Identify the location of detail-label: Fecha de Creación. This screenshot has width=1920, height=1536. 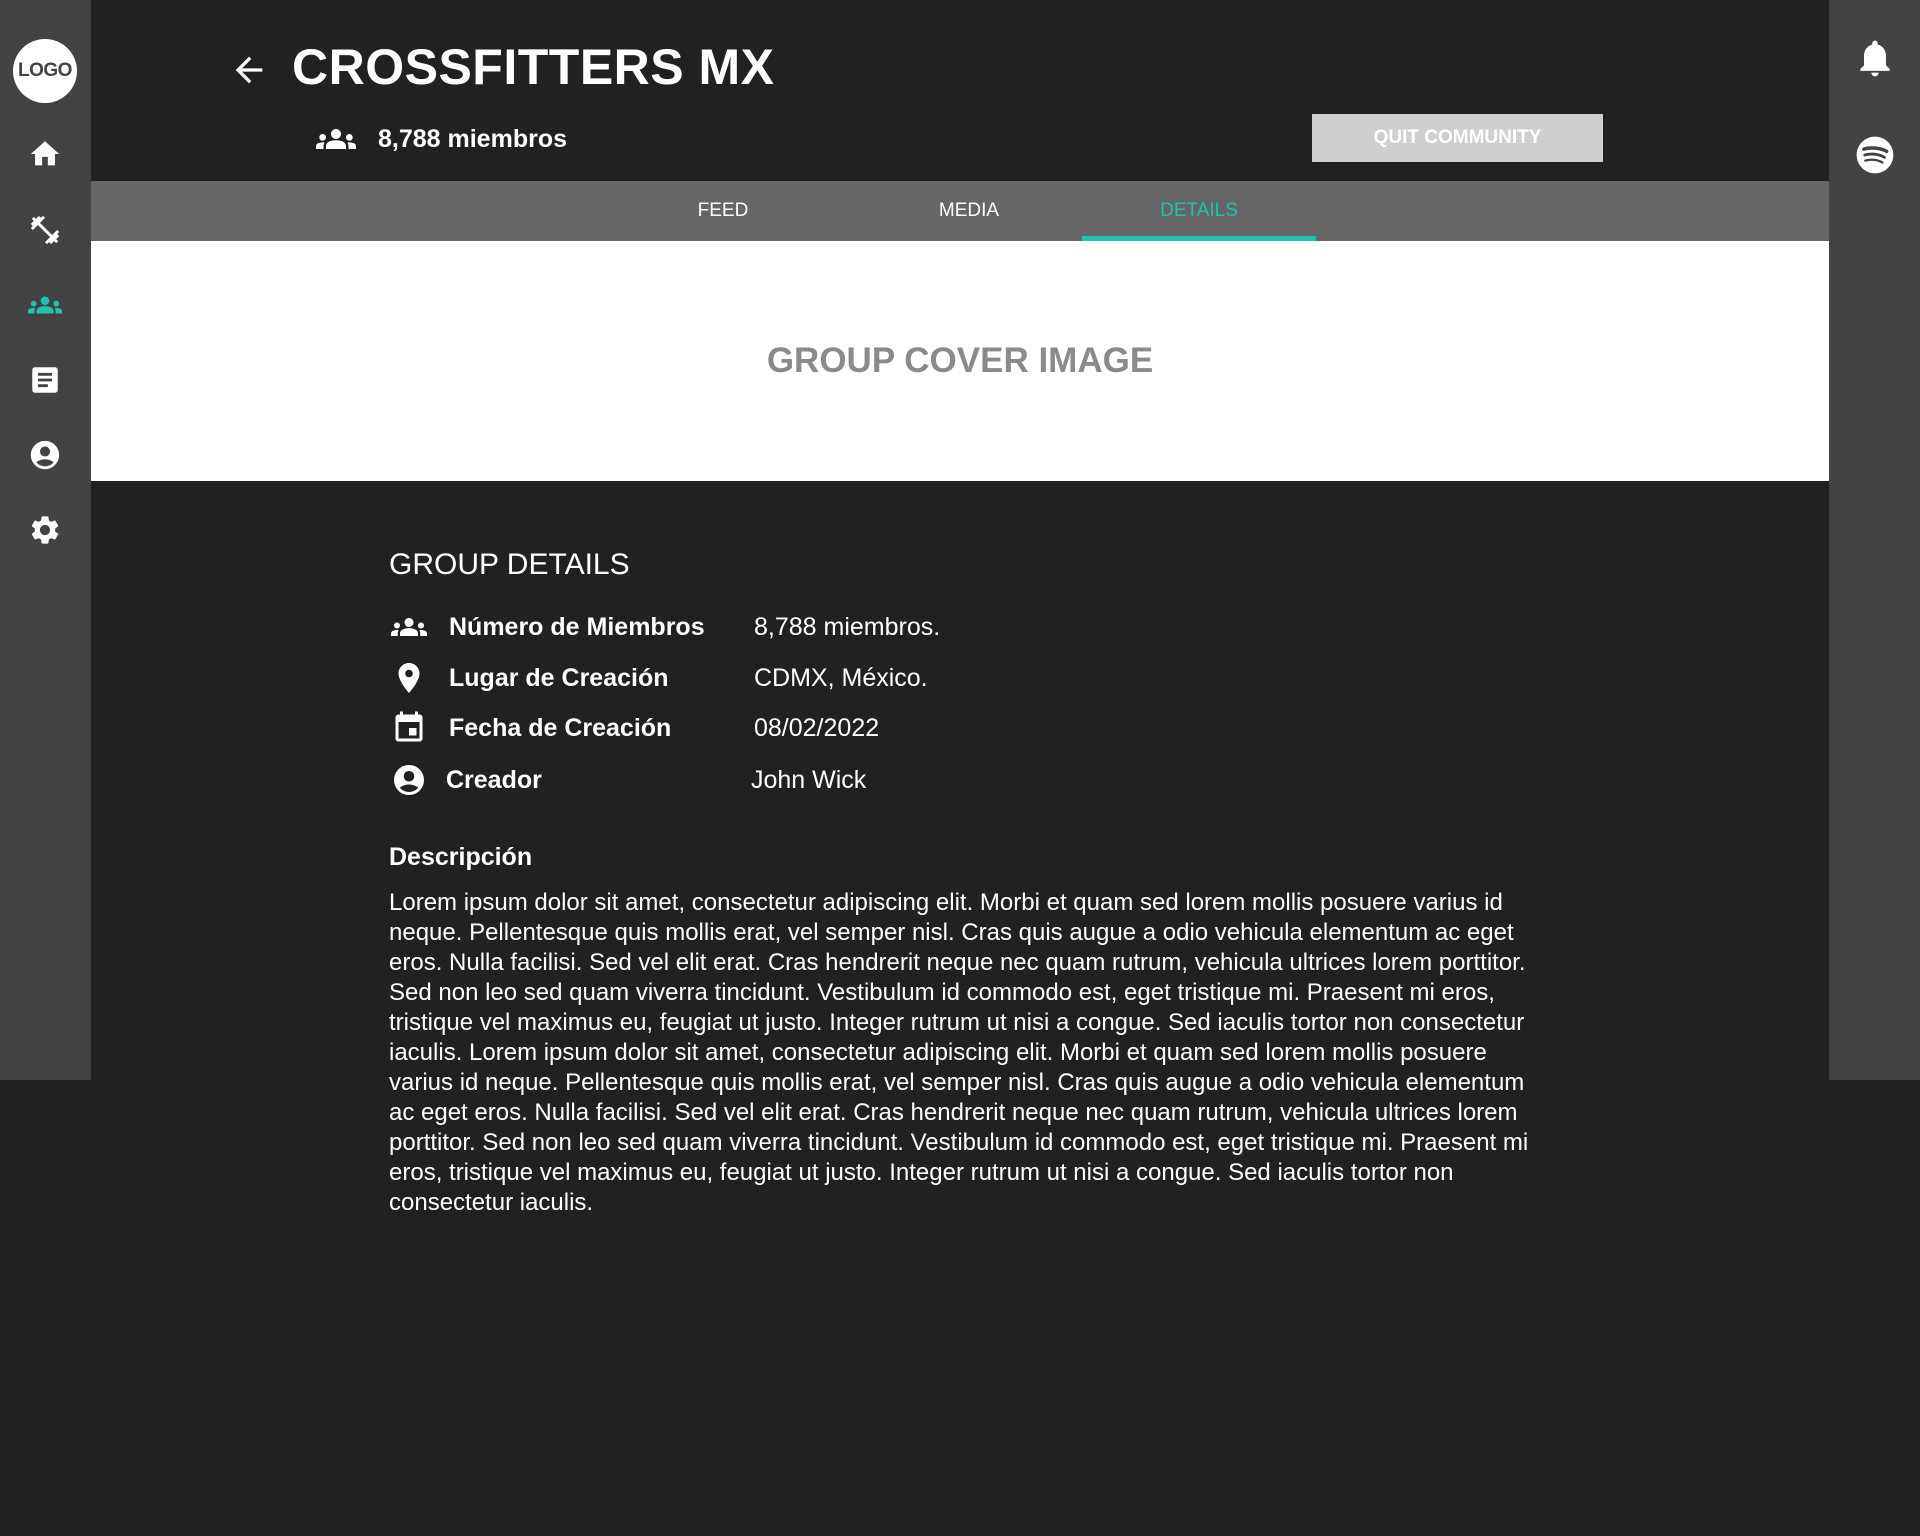
(560, 728).